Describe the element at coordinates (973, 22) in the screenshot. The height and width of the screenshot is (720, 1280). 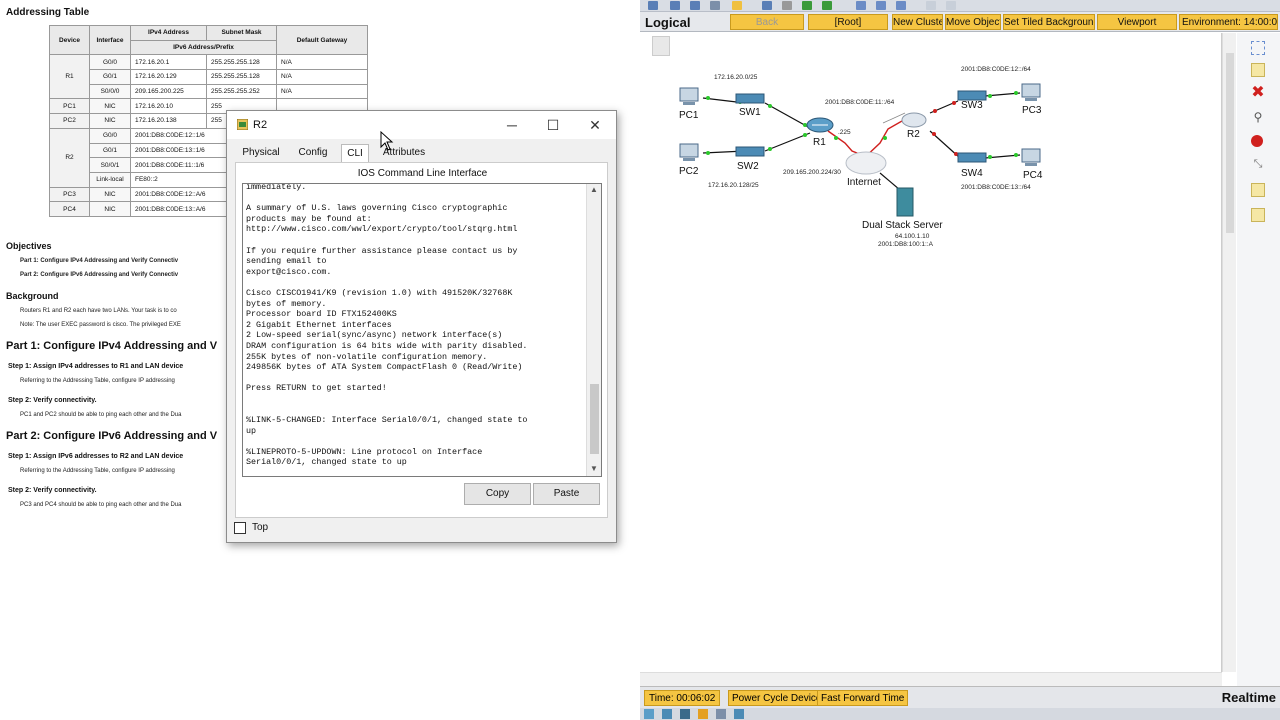
I see `move-object-button: Move Object` at that location.